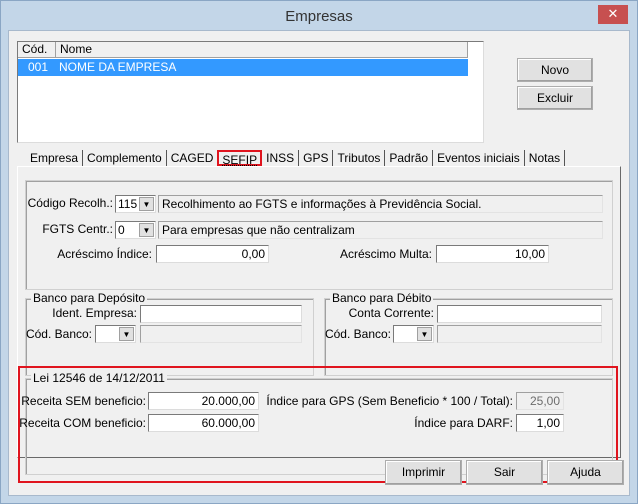 Image resolution: width=638 pixels, height=504 pixels. I want to click on banco-debito-title: Banco para Débito, so click(382, 298).